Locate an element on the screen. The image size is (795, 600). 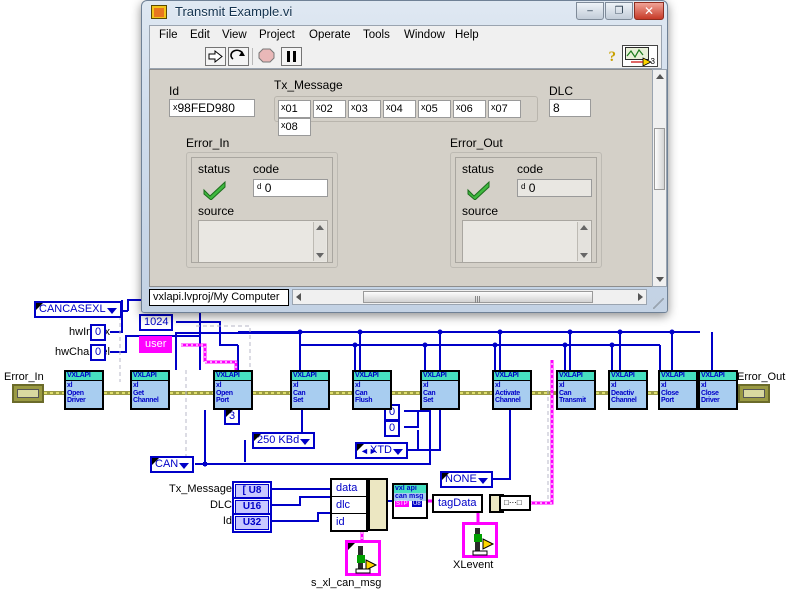
node-xl-can-flush: VXLAPI xl Can Flush is located at coordinates (372, 390).